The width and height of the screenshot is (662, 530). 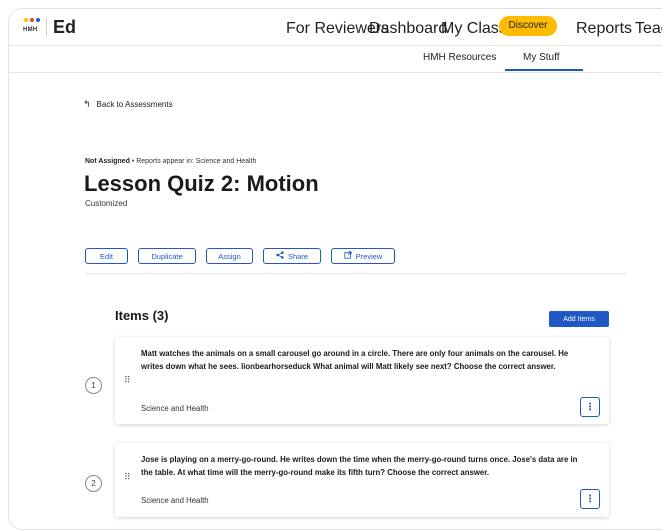 I want to click on app-name: Ed, so click(x=65, y=26).